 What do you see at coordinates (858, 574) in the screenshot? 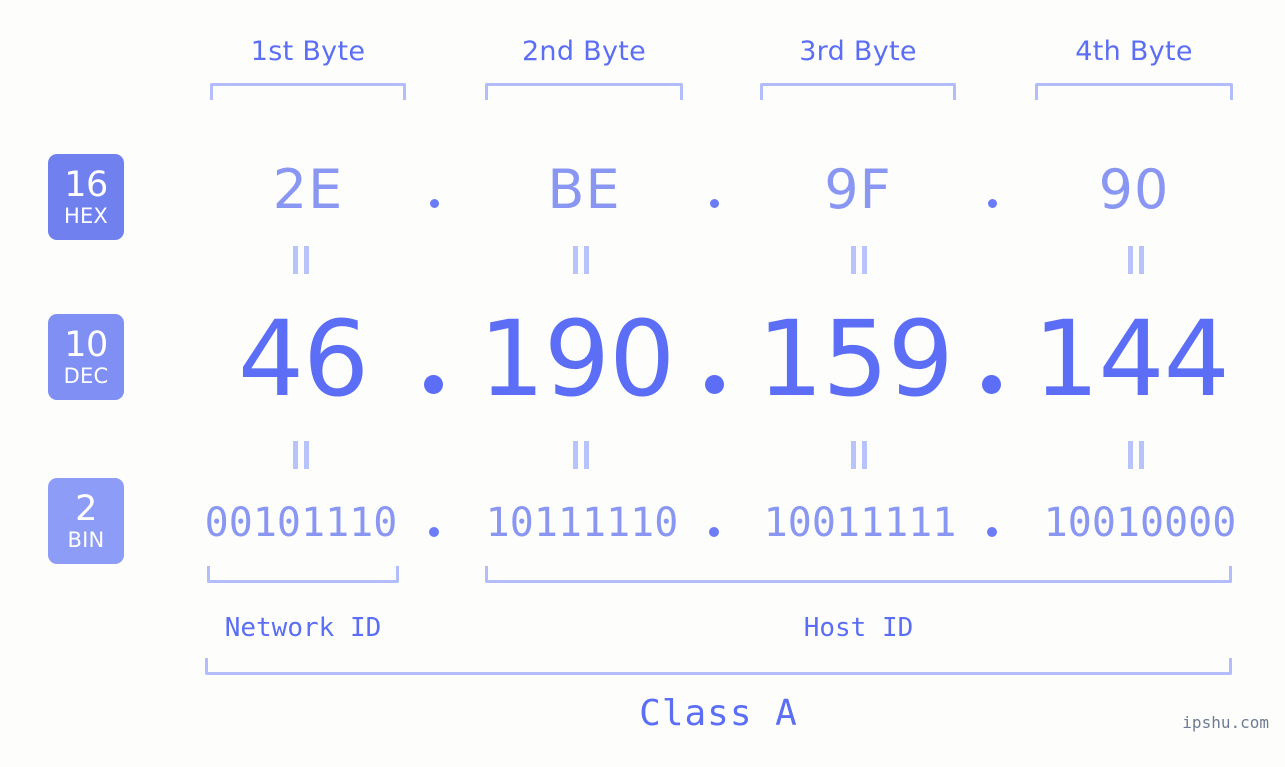
I see `host-id-bracket` at bounding box center [858, 574].